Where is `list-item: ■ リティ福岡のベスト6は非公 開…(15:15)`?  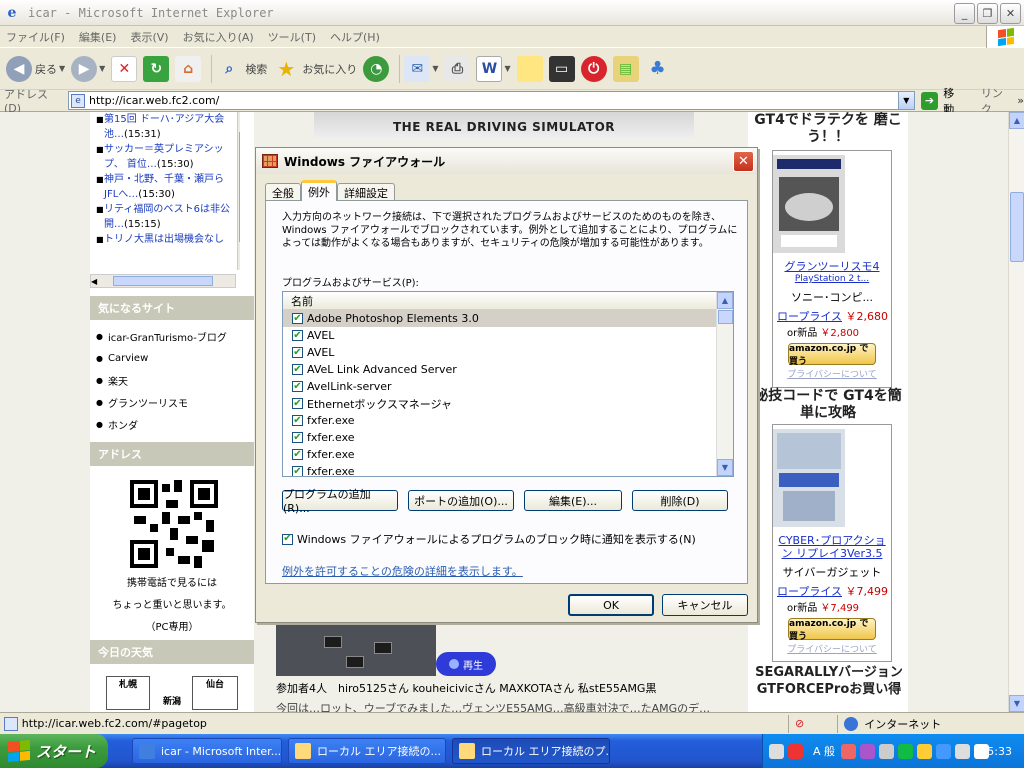
list-item: ■ リティ福岡のベスト6は非公 開…(15:15) is located at coordinates (165, 217).